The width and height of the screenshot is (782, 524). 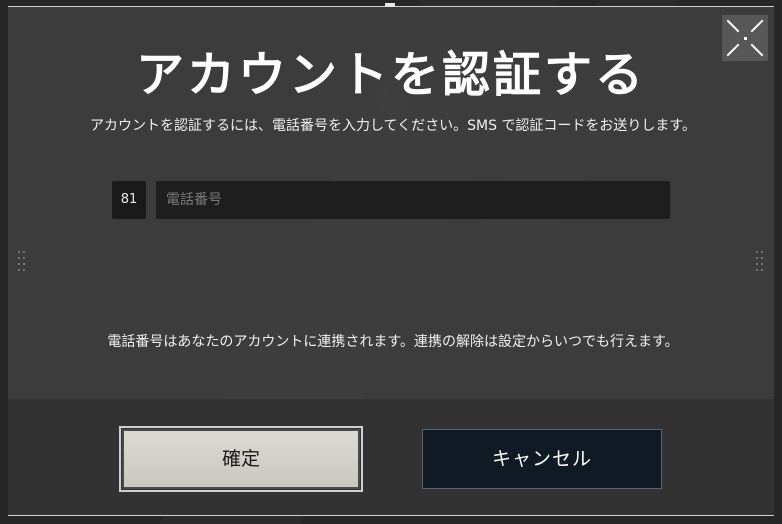 What do you see at coordinates (390, 5) in the screenshot?
I see `top-notch` at bounding box center [390, 5].